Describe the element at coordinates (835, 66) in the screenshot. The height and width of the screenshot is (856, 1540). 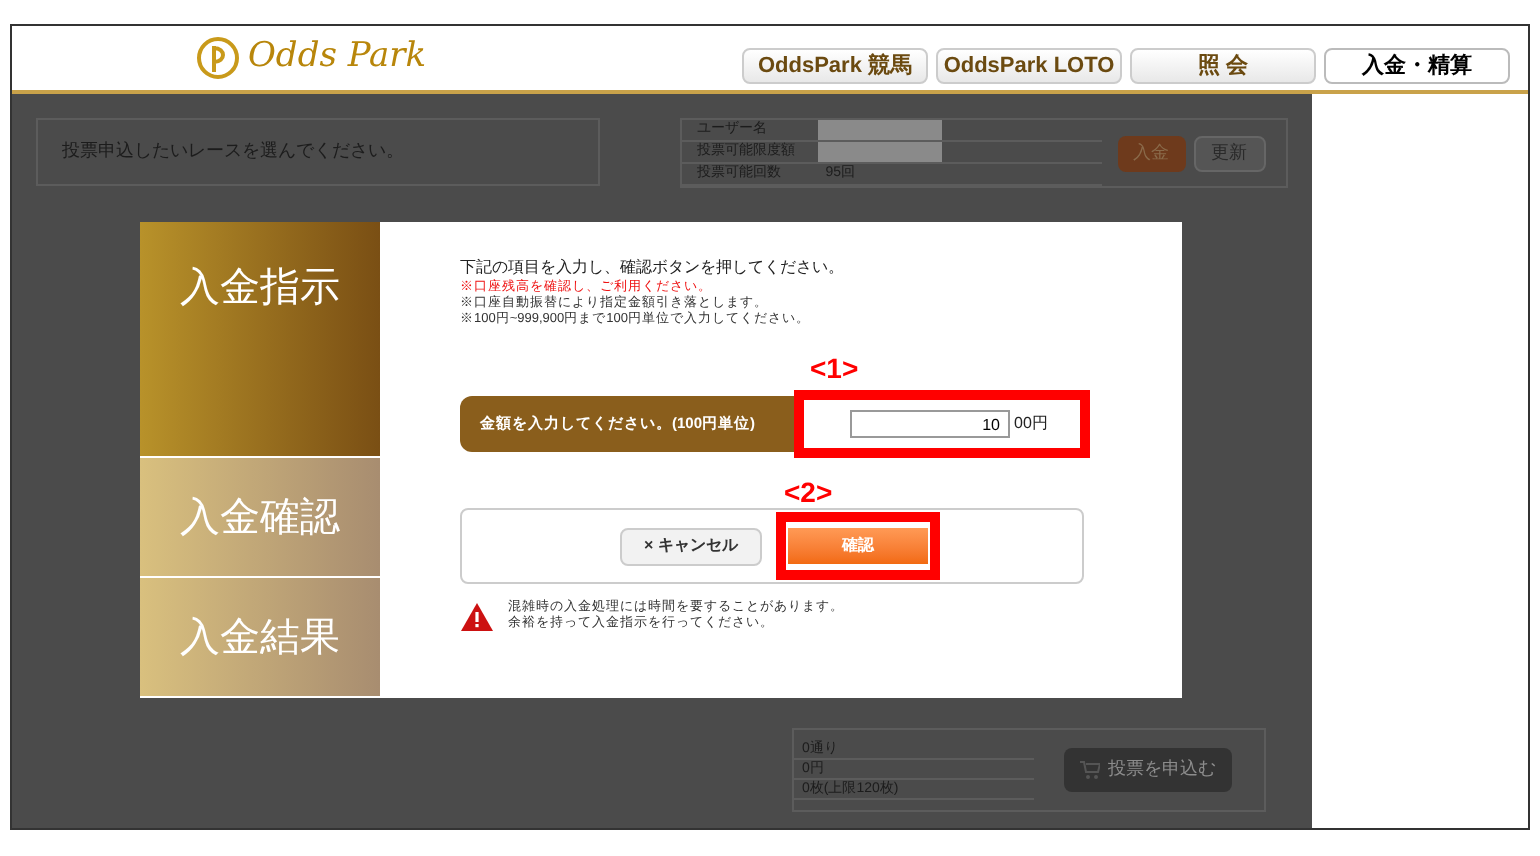
I see `nav-tab: OddsPark 競馬` at that location.